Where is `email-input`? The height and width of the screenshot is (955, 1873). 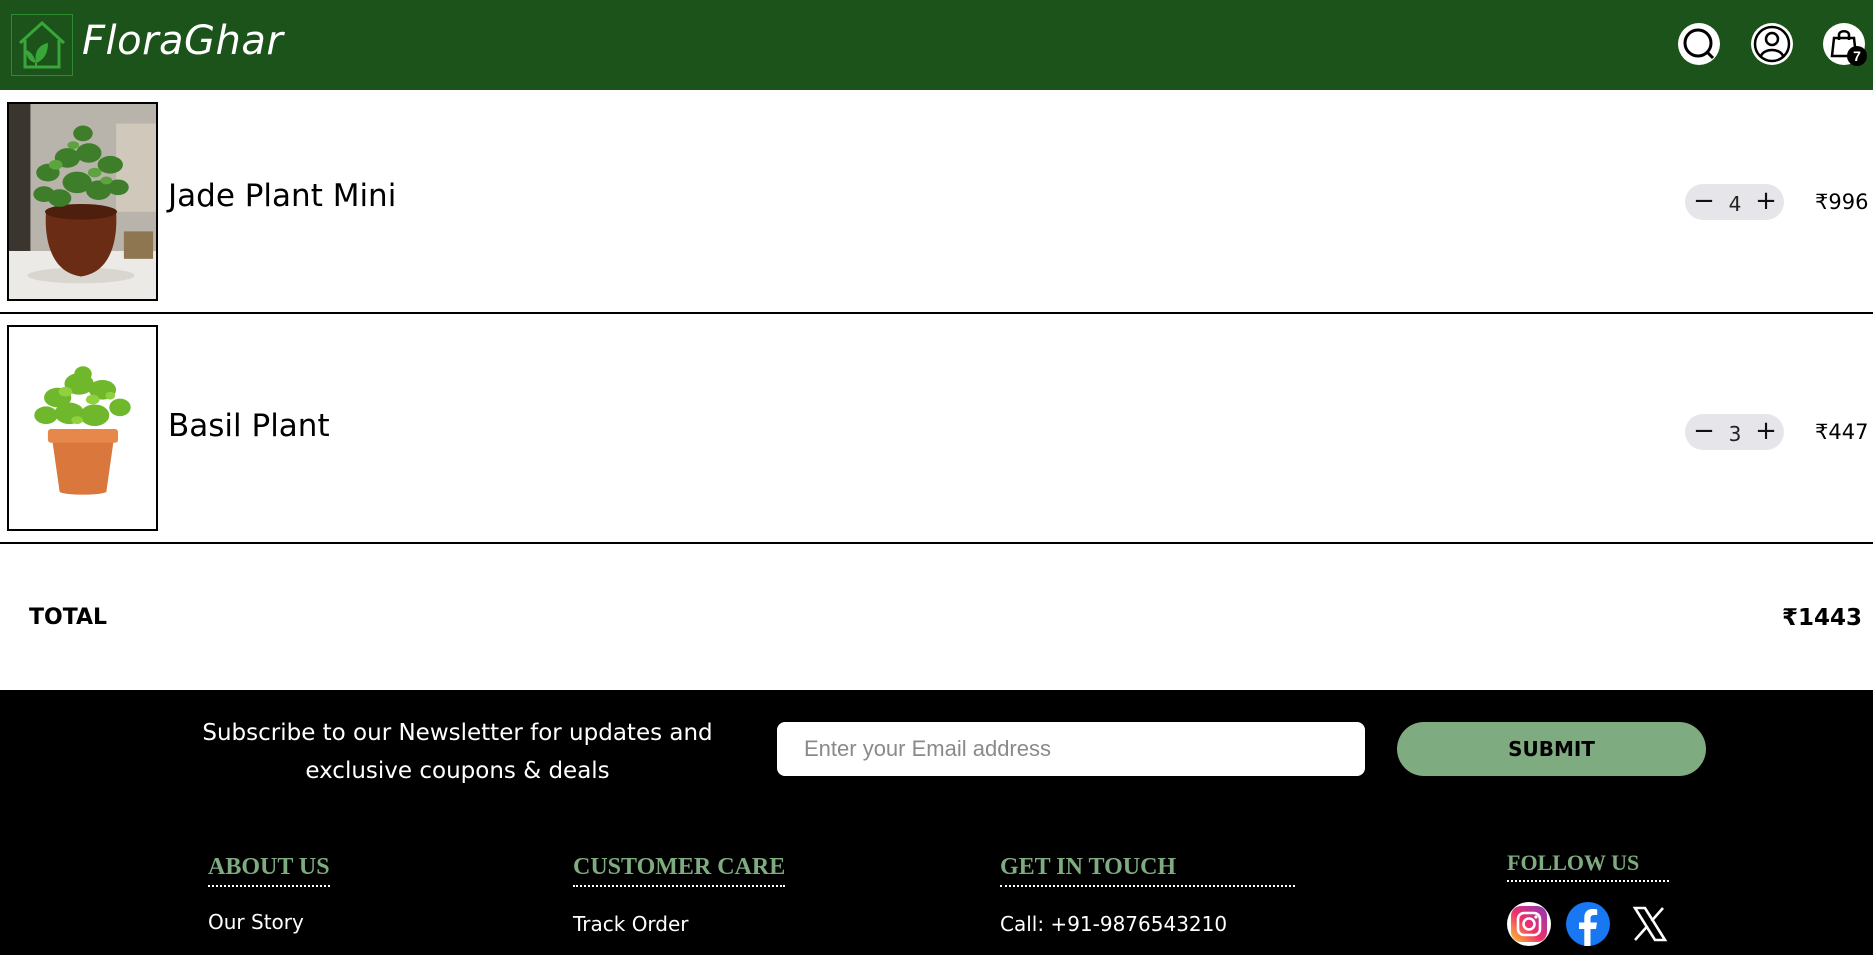 email-input is located at coordinates (1071, 749).